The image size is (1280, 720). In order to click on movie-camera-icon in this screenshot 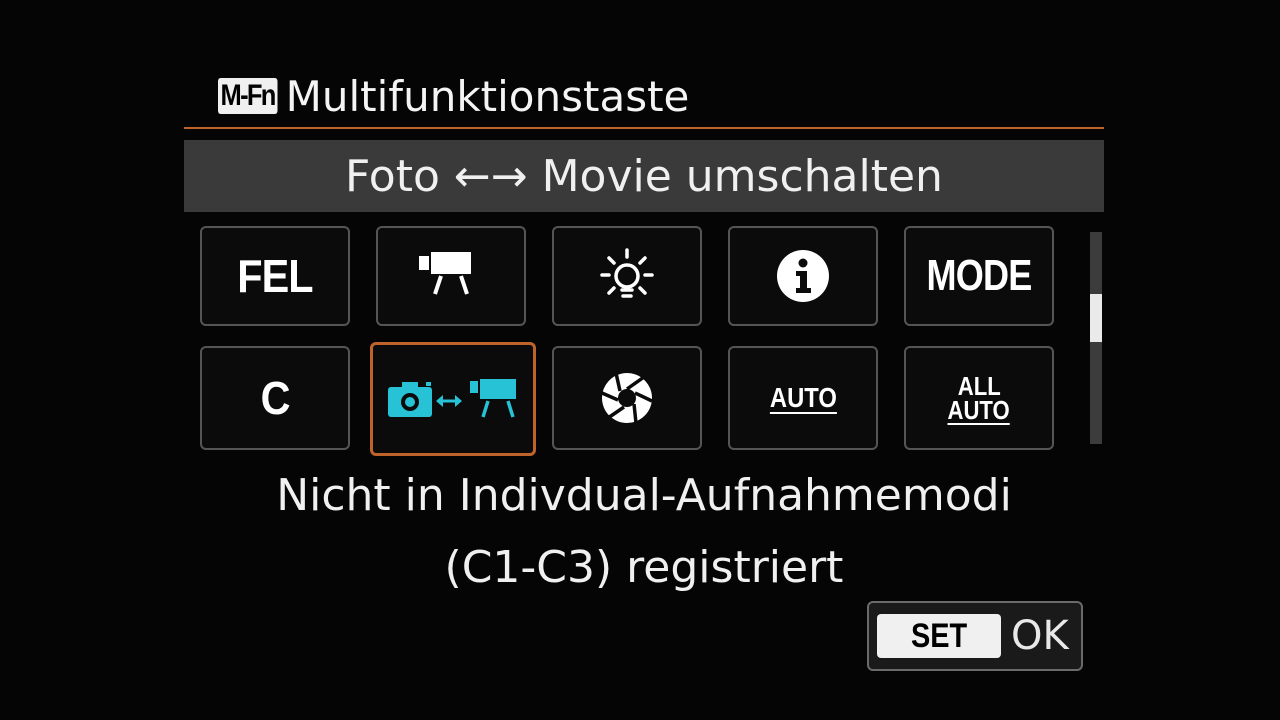, I will do `click(445, 273)`.